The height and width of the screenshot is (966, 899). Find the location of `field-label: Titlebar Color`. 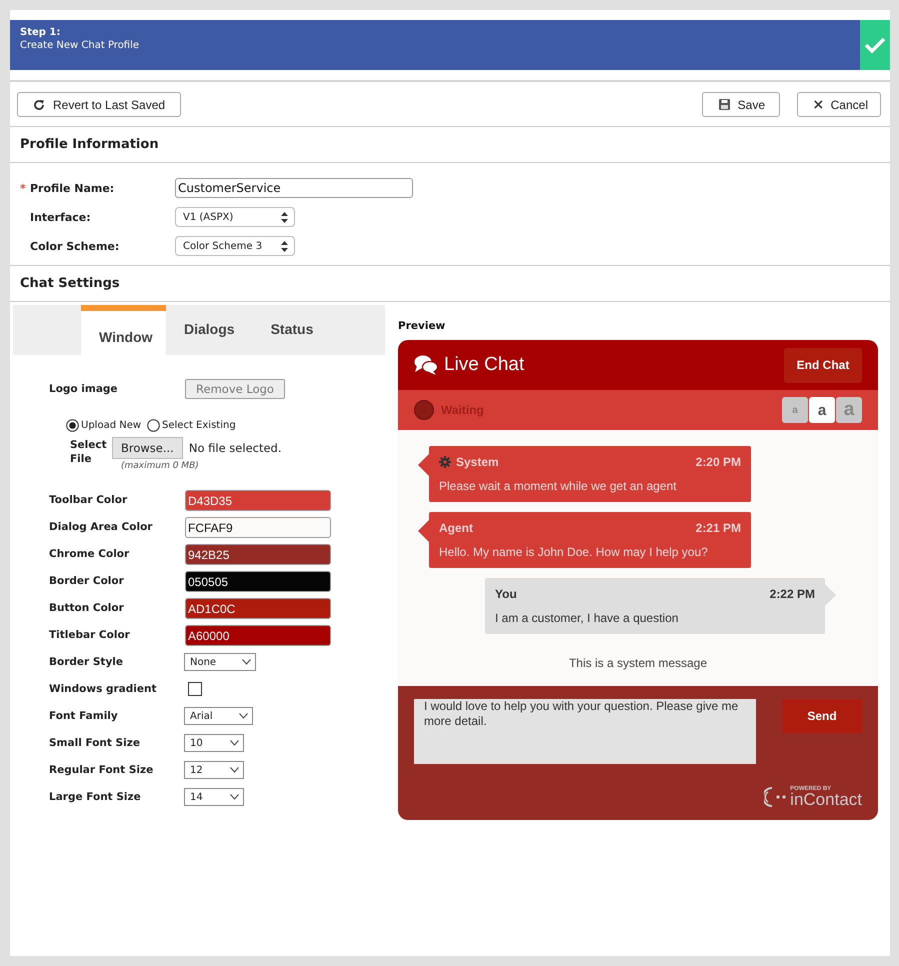

field-label: Titlebar Color is located at coordinates (90, 635).